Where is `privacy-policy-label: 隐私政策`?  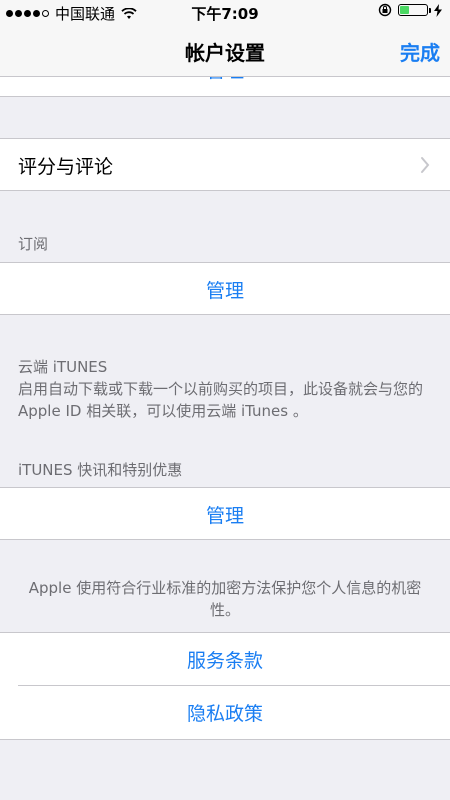 privacy-policy-label: 隐私政策 is located at coordinates (224, 714).